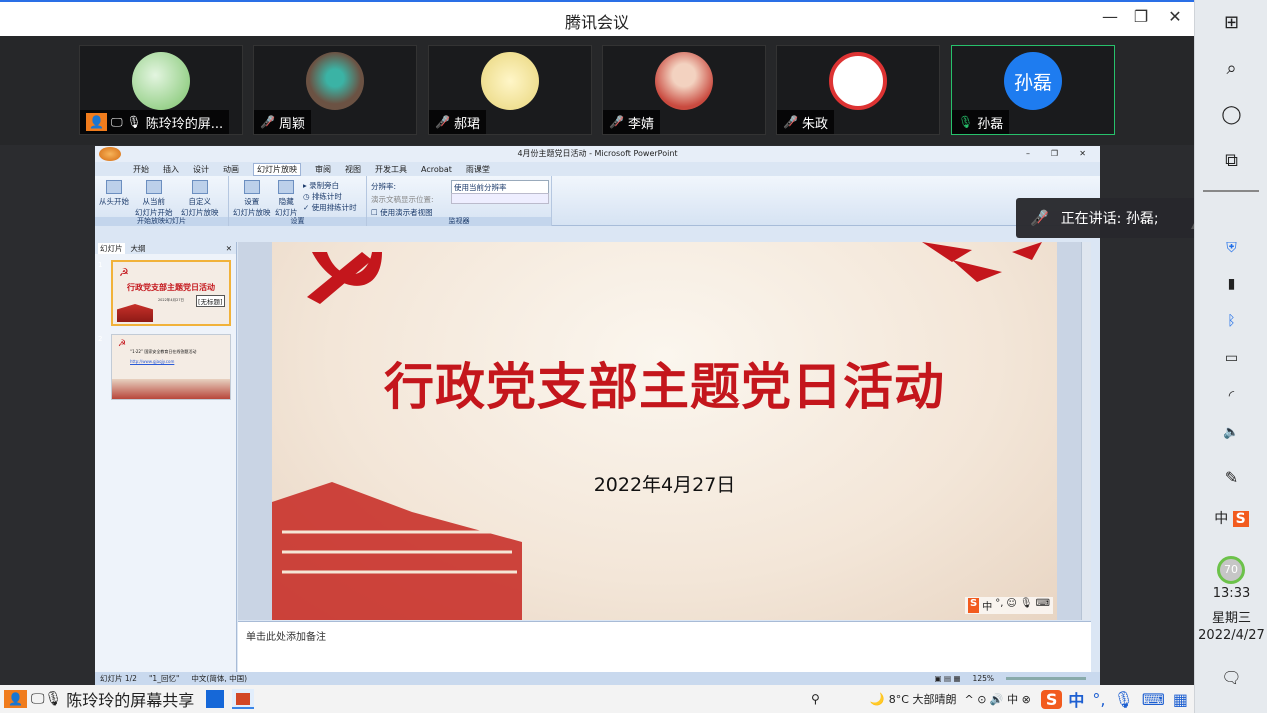 The height and width of the screenshot is (713, 1267). I want to click on tab-rain-classroom: 雨课堂, so click(478, 169).